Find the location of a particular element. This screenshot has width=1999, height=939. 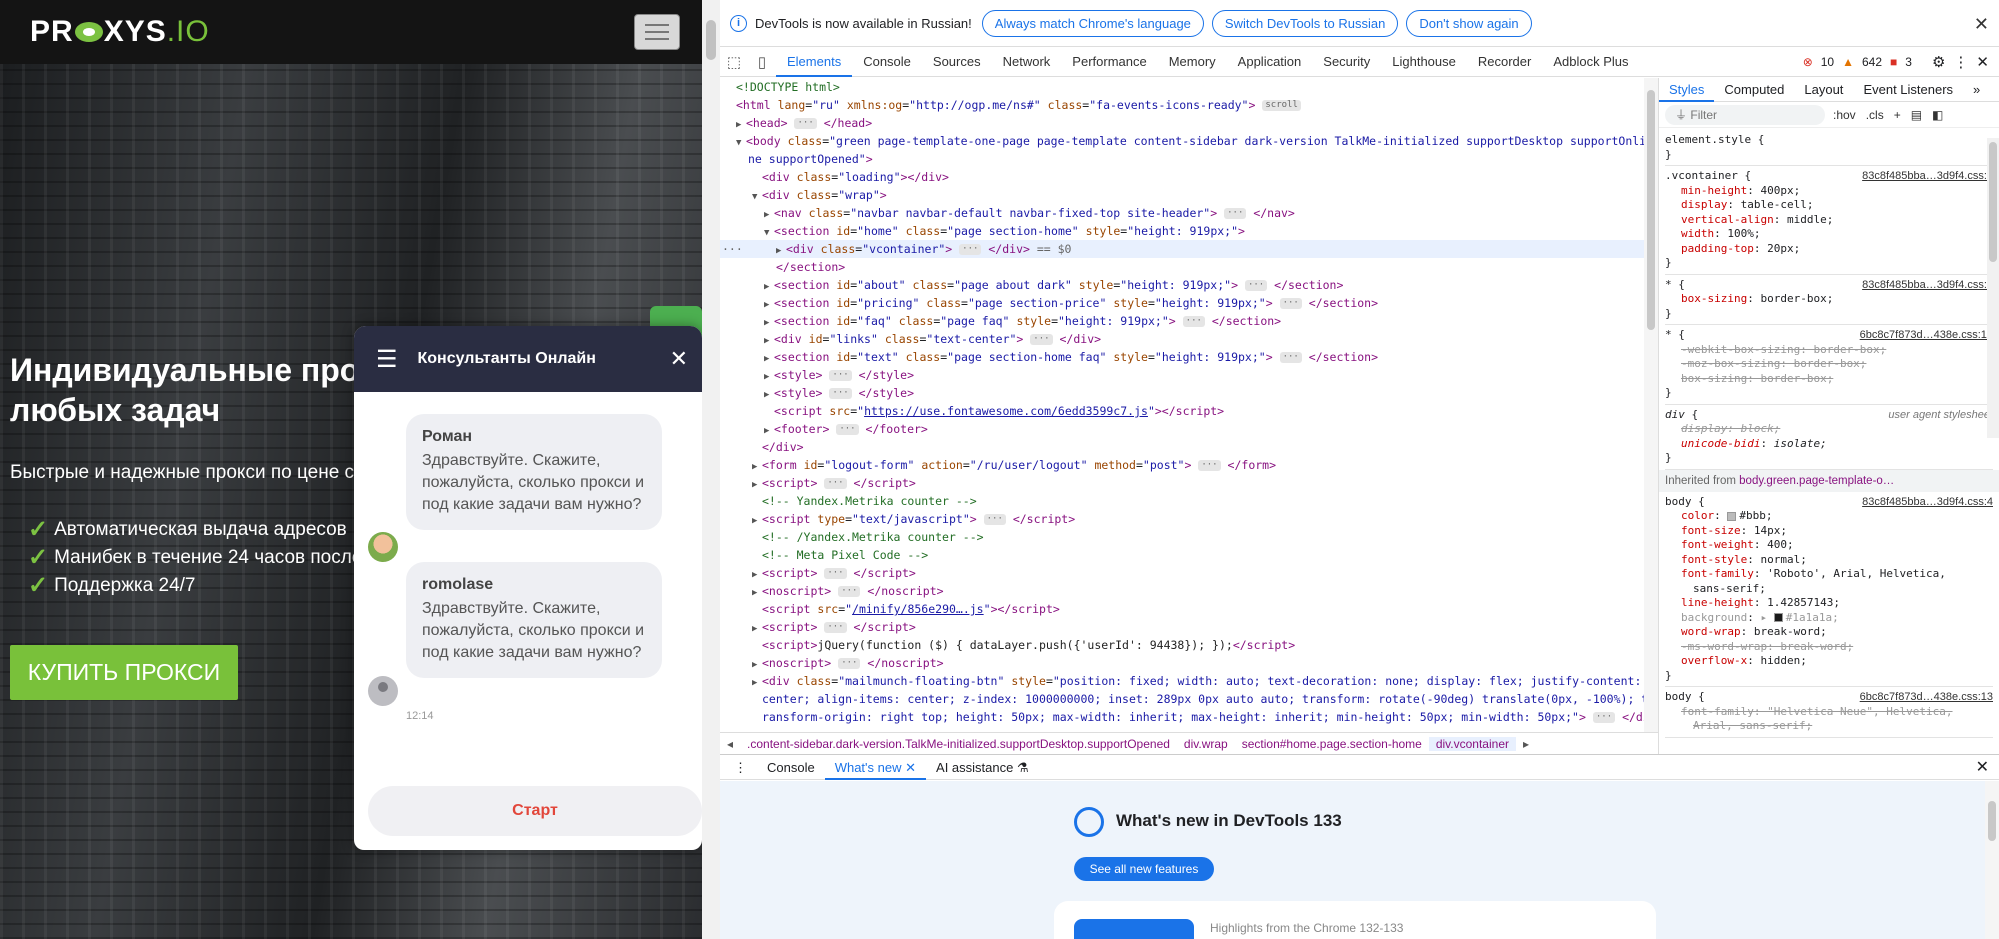

dont-show-again-button: Don't show again is located at coordinates (1469, 23).